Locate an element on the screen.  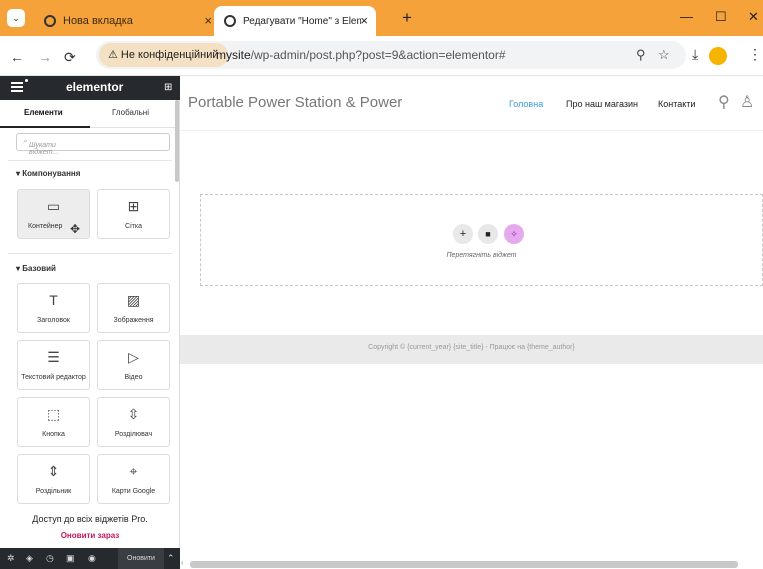
settings-gear-icon: ✲ is located at coordinates (11, 558).